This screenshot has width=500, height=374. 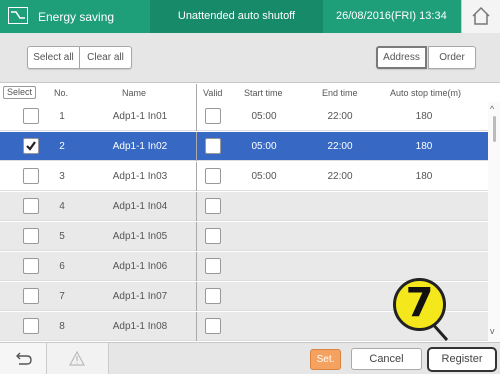 I want to click on checkmark-icon, so click(x=31, y=146).